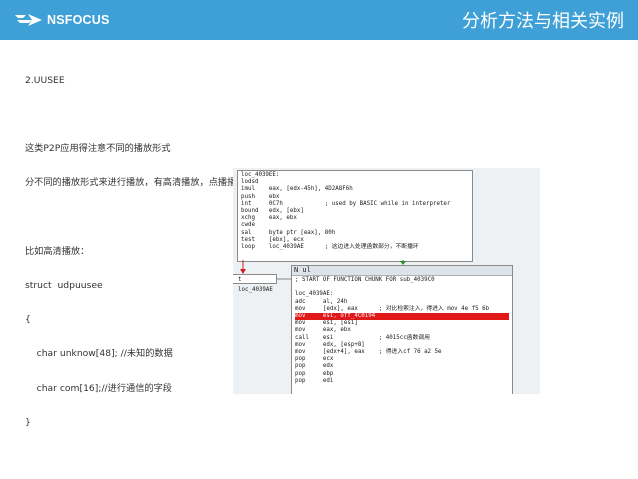 The width and height of the screenshot is (638, 479). What do you see at coordinates (314, 366) in the screenshot?
I see `asm-line: pop edx` at bounding box center [314, 366].